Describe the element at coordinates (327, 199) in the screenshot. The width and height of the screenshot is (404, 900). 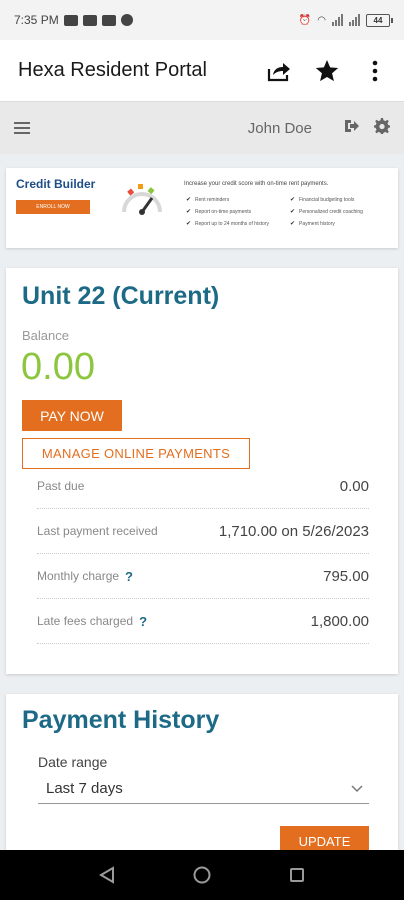
I see `feature-label: Financial budgeting tools` at that location.